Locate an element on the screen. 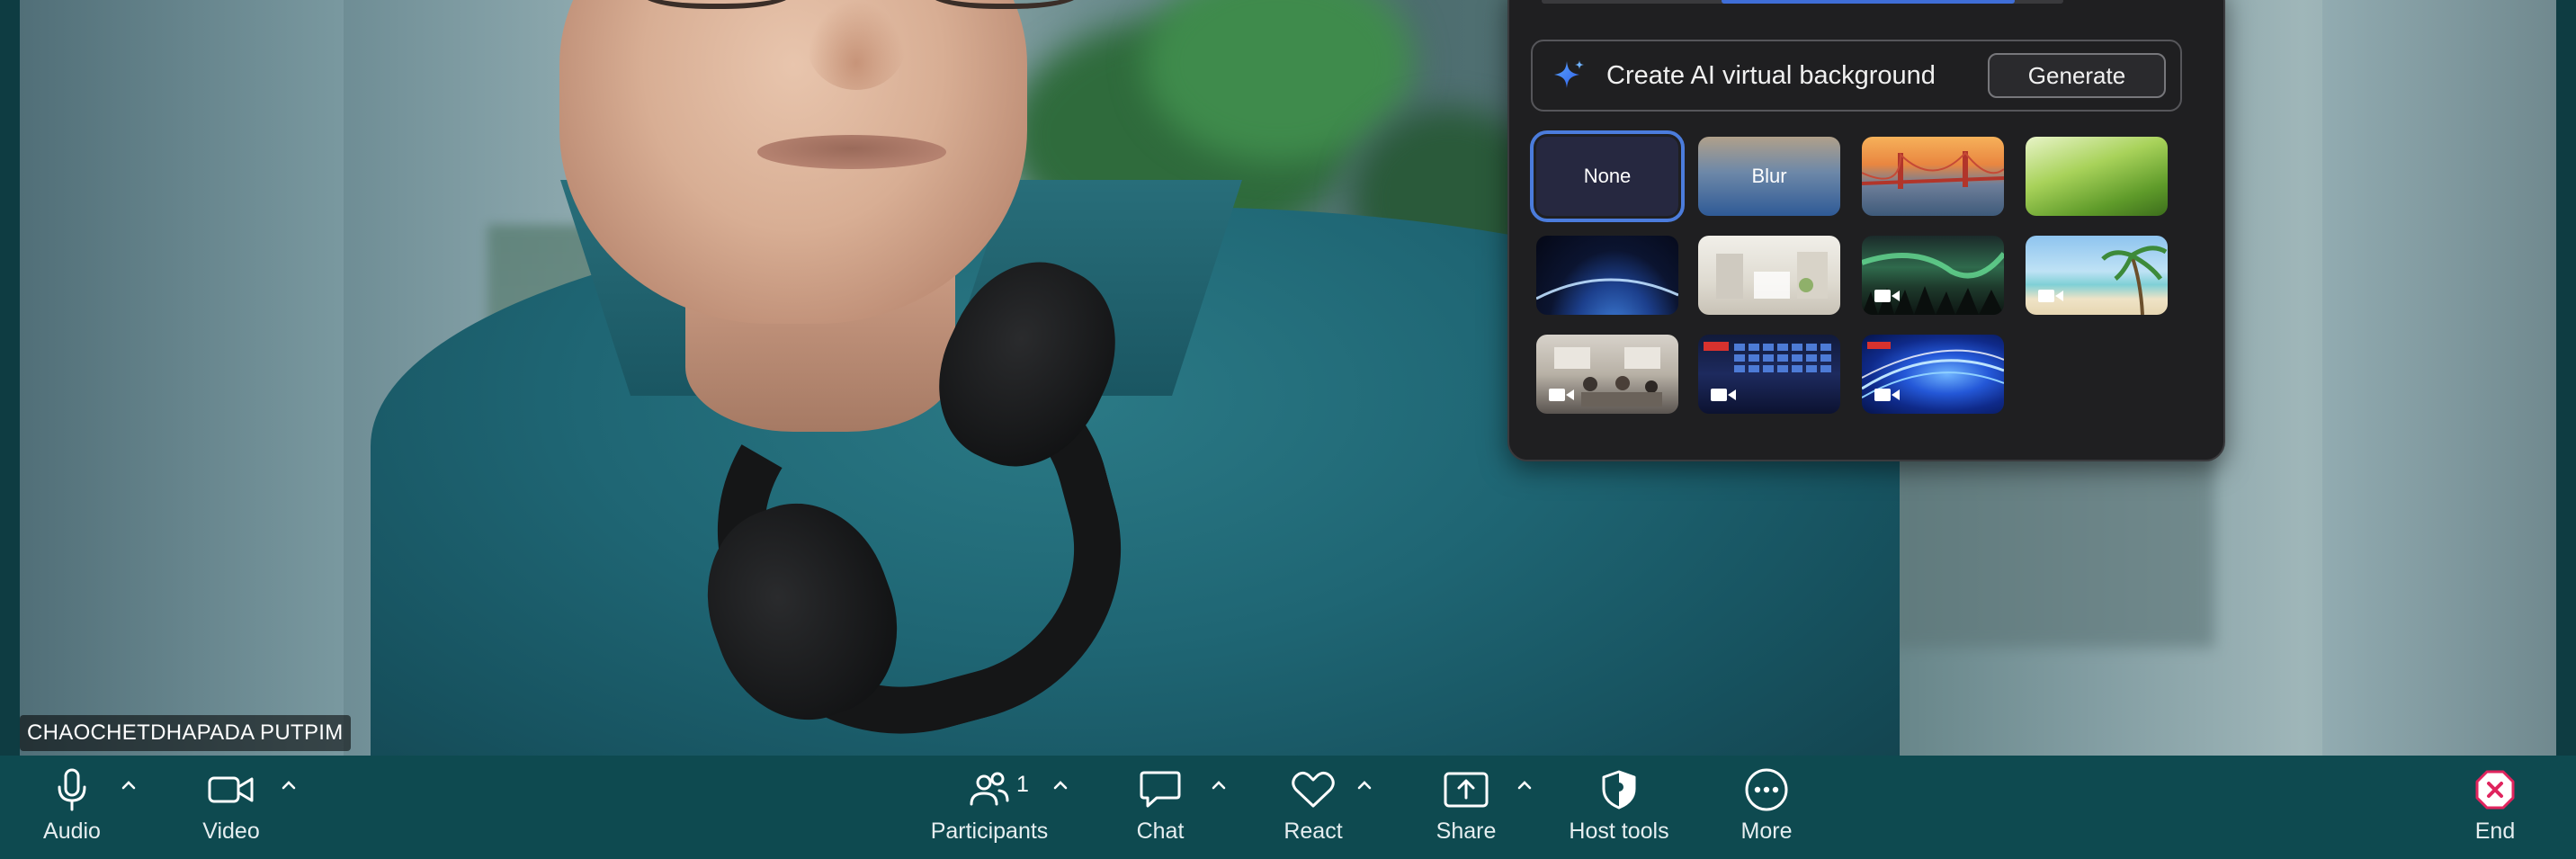 The image size is (2576, 859). end-meeting-button: End is located at coordinates (2495, 807).